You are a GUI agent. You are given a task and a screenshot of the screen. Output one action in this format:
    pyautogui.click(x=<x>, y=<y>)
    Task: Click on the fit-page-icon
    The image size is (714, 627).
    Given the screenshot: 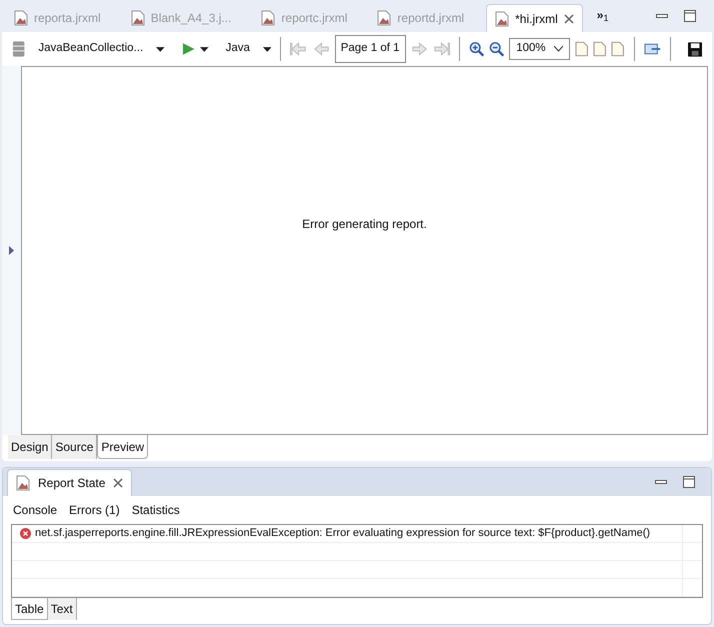 What is the action you would take?
    pyautogui.click(x=581, y=49)
    